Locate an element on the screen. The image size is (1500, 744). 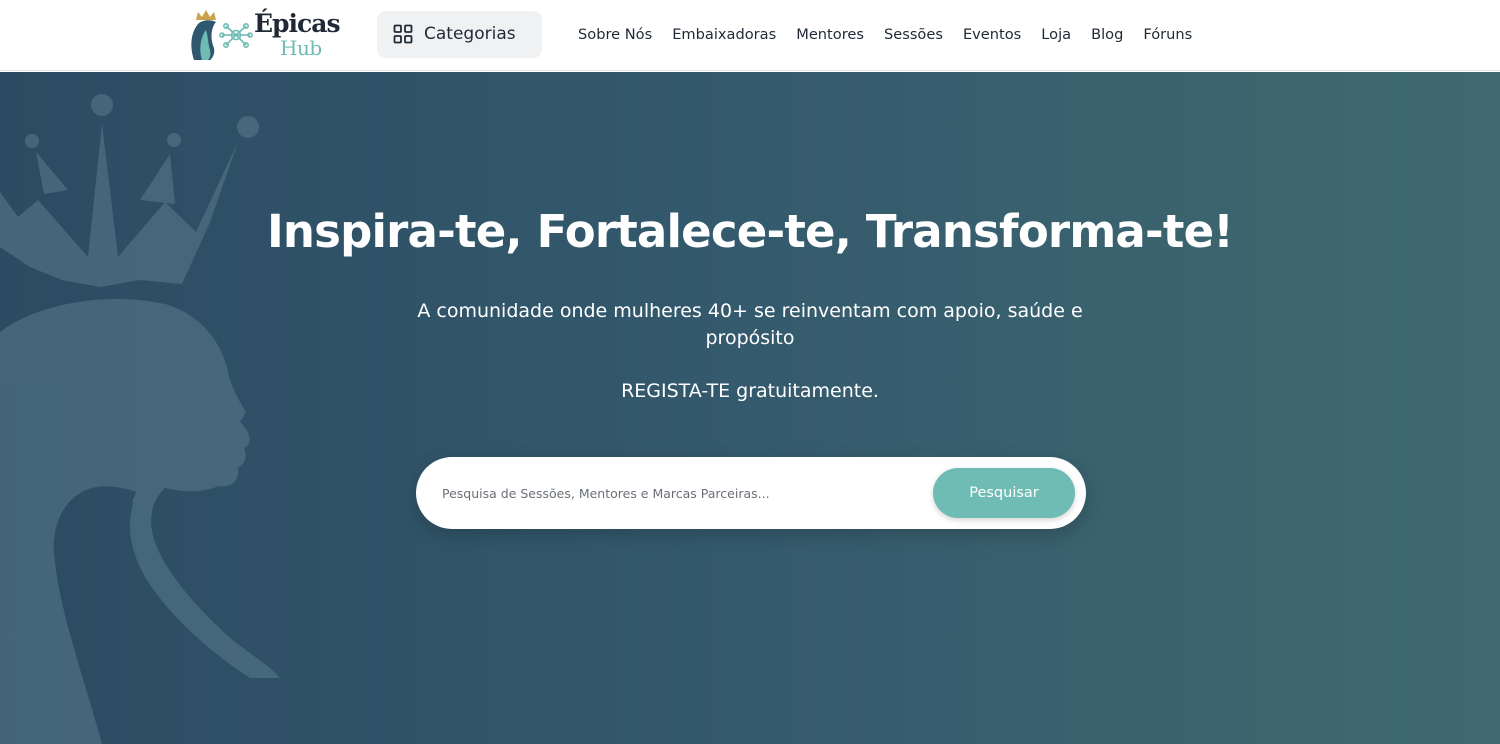
categories-button: Categorias is located at coordinates (459, 34).